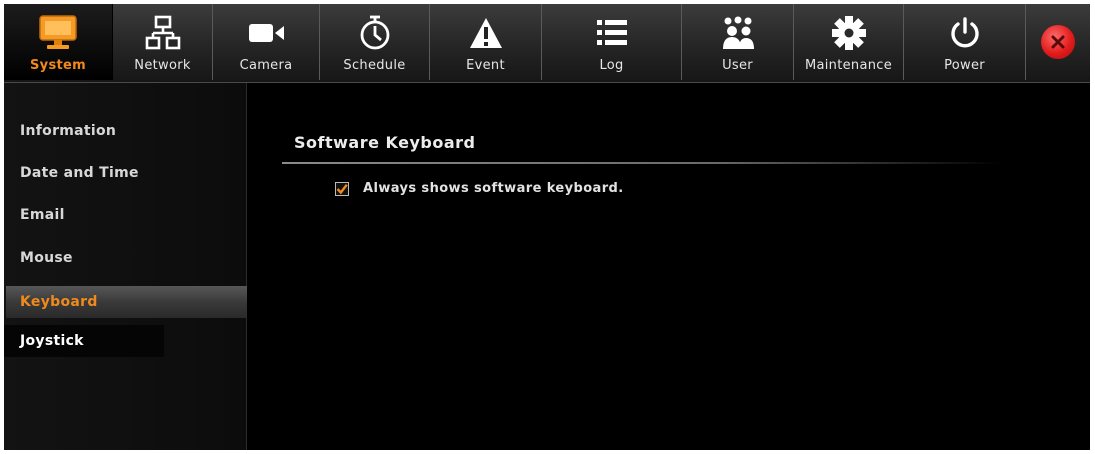 The width and height of the screenshot is (1095, 454). What do you see at coordinates (163, 33) in the screenshot?
I see `network-icon` at bounding box center [163, 33].